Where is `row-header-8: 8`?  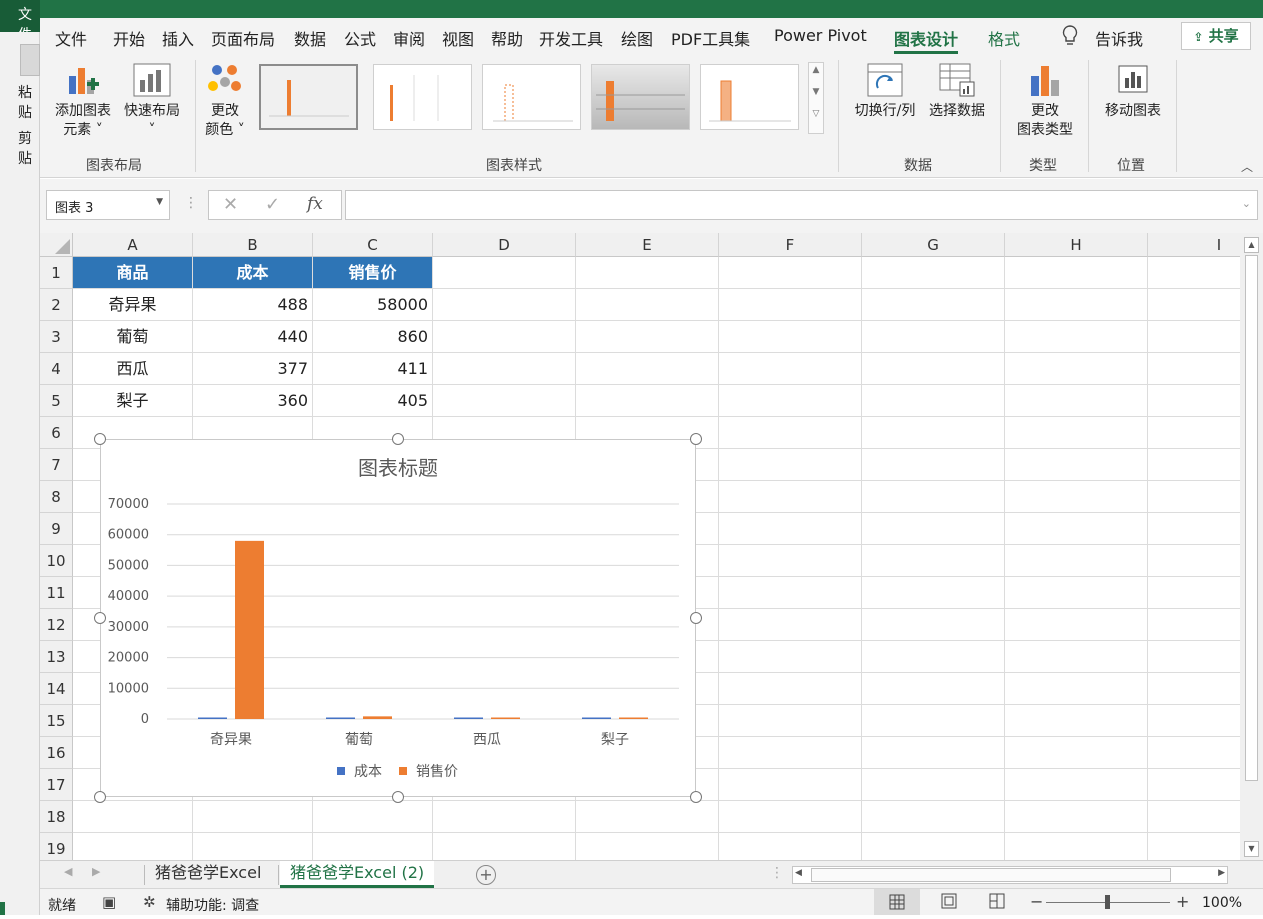 row-header-8: 8 is located at coordinates (56, 497).